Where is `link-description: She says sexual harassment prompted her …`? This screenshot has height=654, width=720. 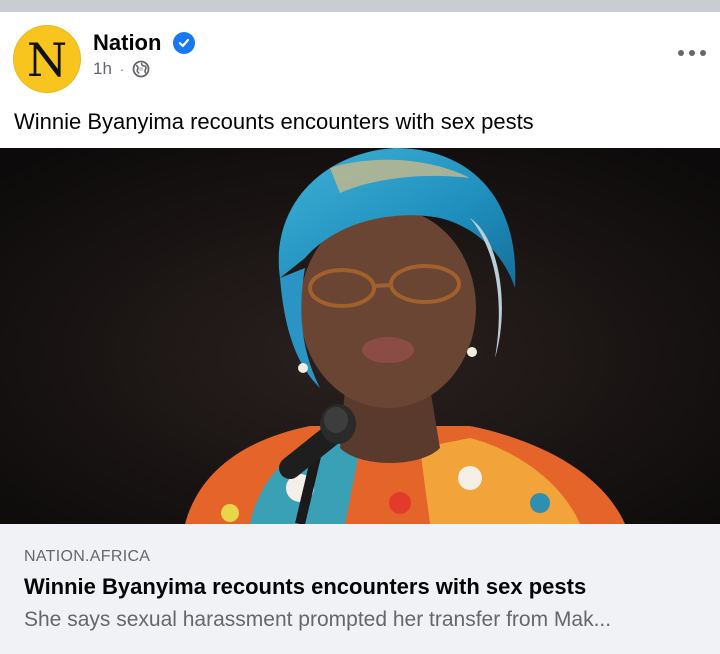 link-description: She says sexual harassment prompted her … is located at coordinates (318, 619).